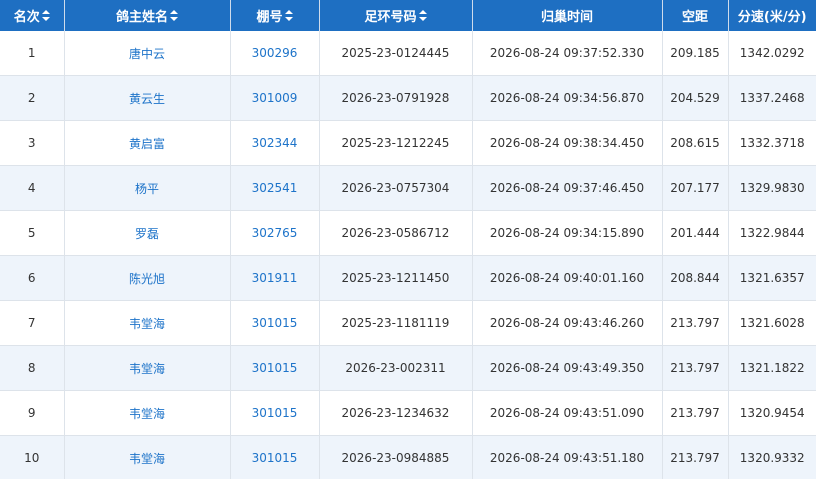  I want to click on speed-cell: 1332.3718, so click(772, 143).